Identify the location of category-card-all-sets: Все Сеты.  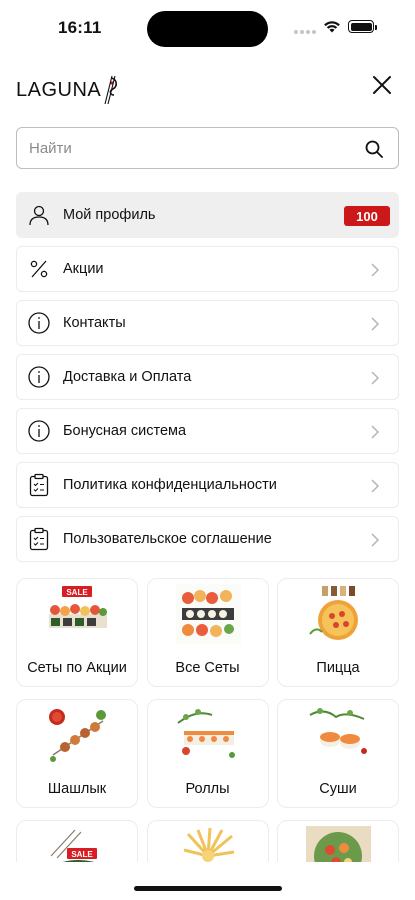
(207, 632).